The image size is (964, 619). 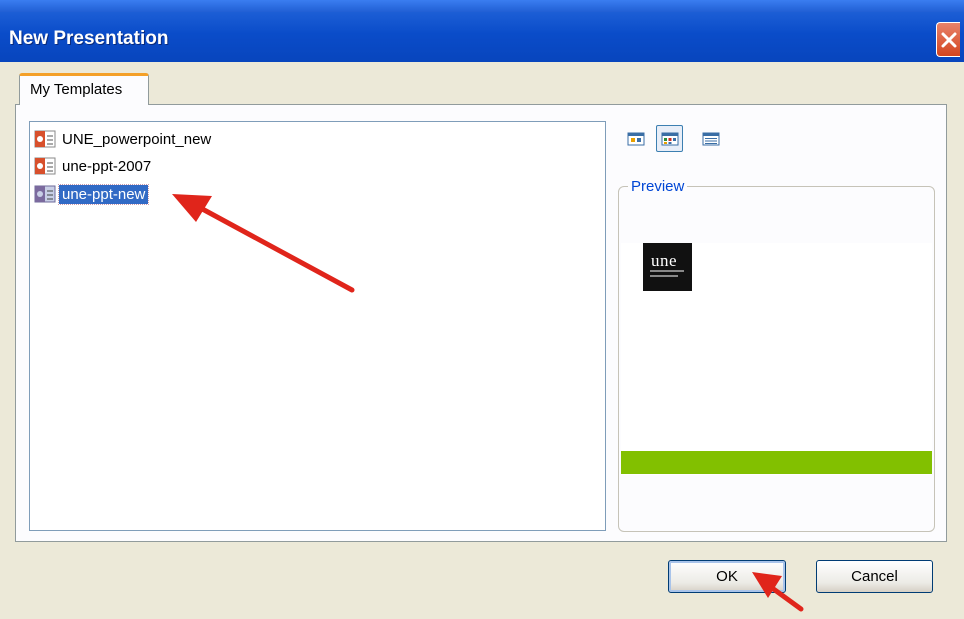 I want to click on ok-button: OK, so click(x=727, y=576).